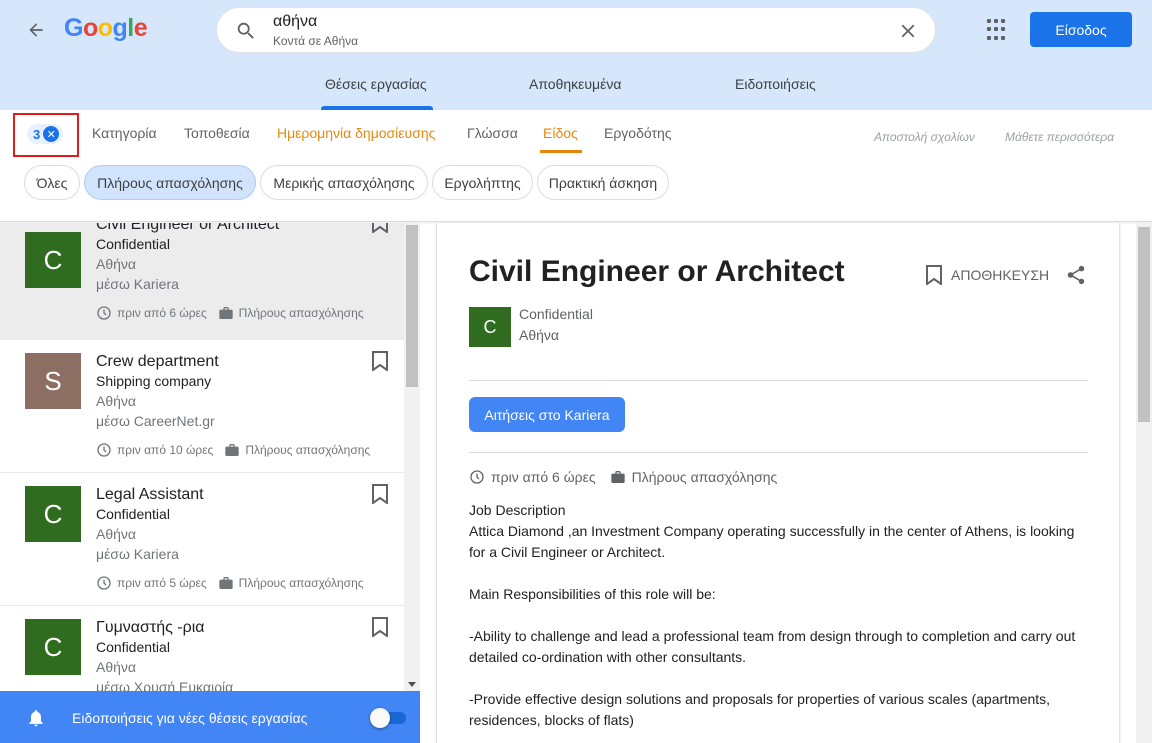  Describe the element at coordinates (1059, 137) in the screenshot. I see `learn-more-link: Μάθετε περισσότερα` at that location.